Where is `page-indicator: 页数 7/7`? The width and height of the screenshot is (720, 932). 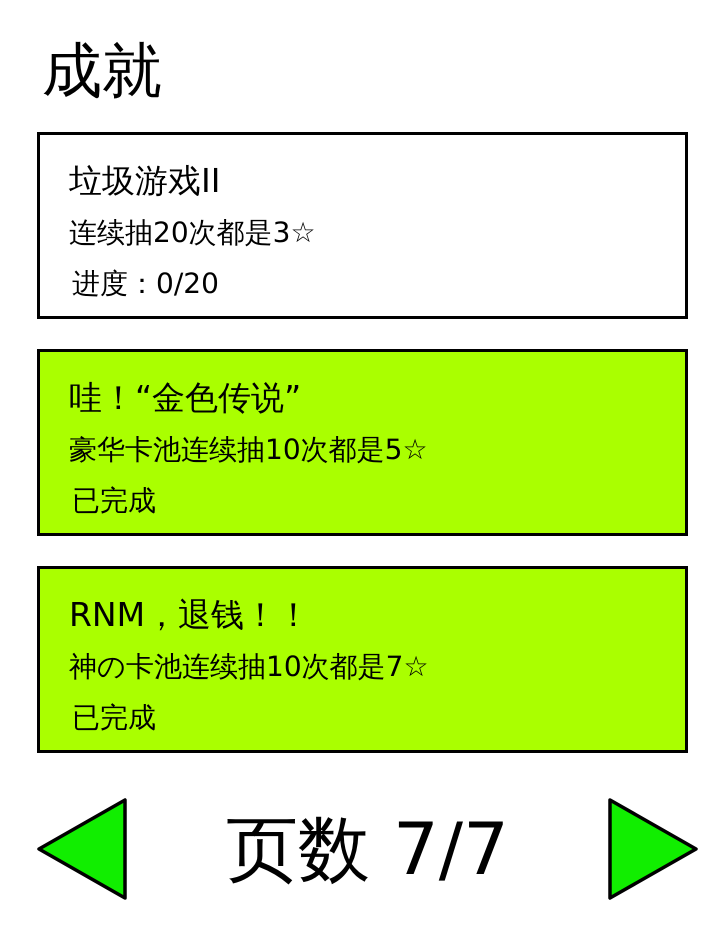 page-indicator: 页数 7/7 is located at coordinates (367, 849).